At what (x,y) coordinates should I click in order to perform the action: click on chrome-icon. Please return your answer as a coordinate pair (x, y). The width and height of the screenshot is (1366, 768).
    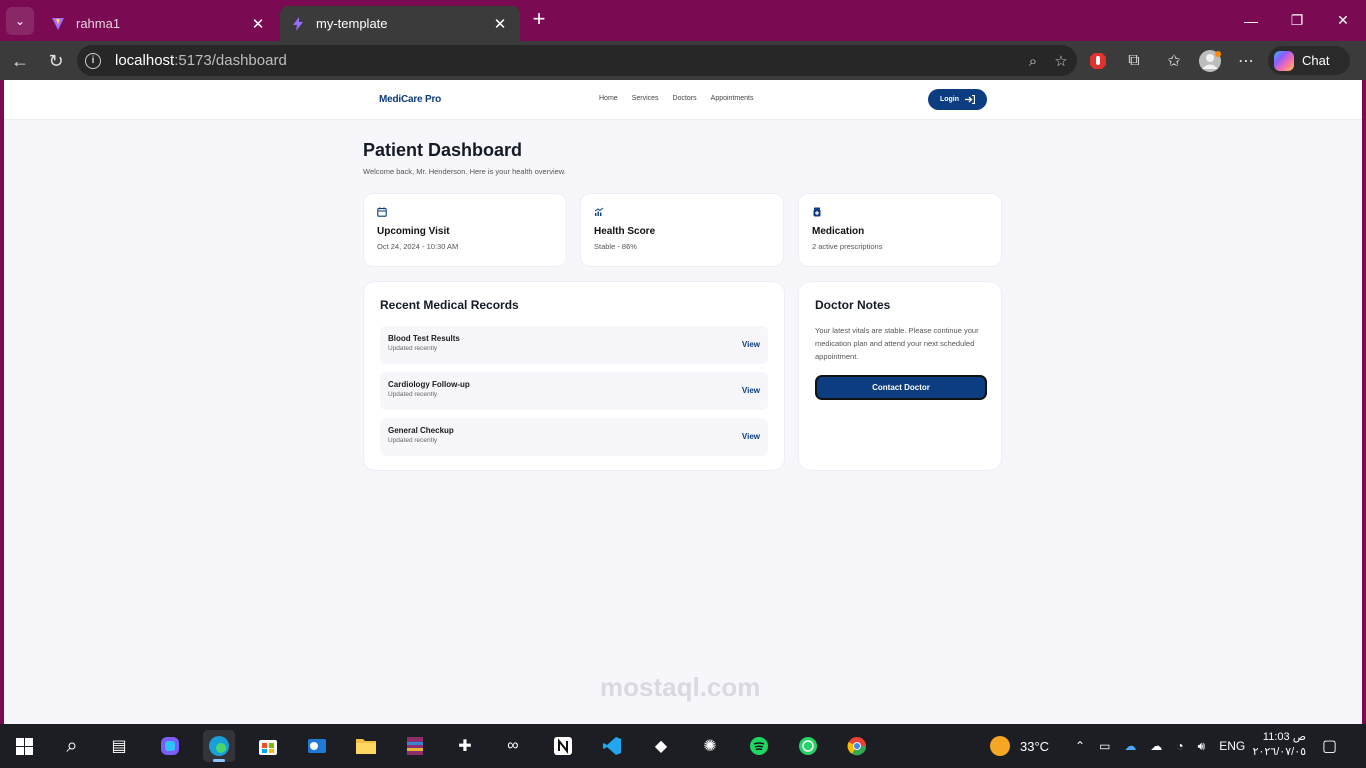
    Looking at the image, I should click on (857, 746).